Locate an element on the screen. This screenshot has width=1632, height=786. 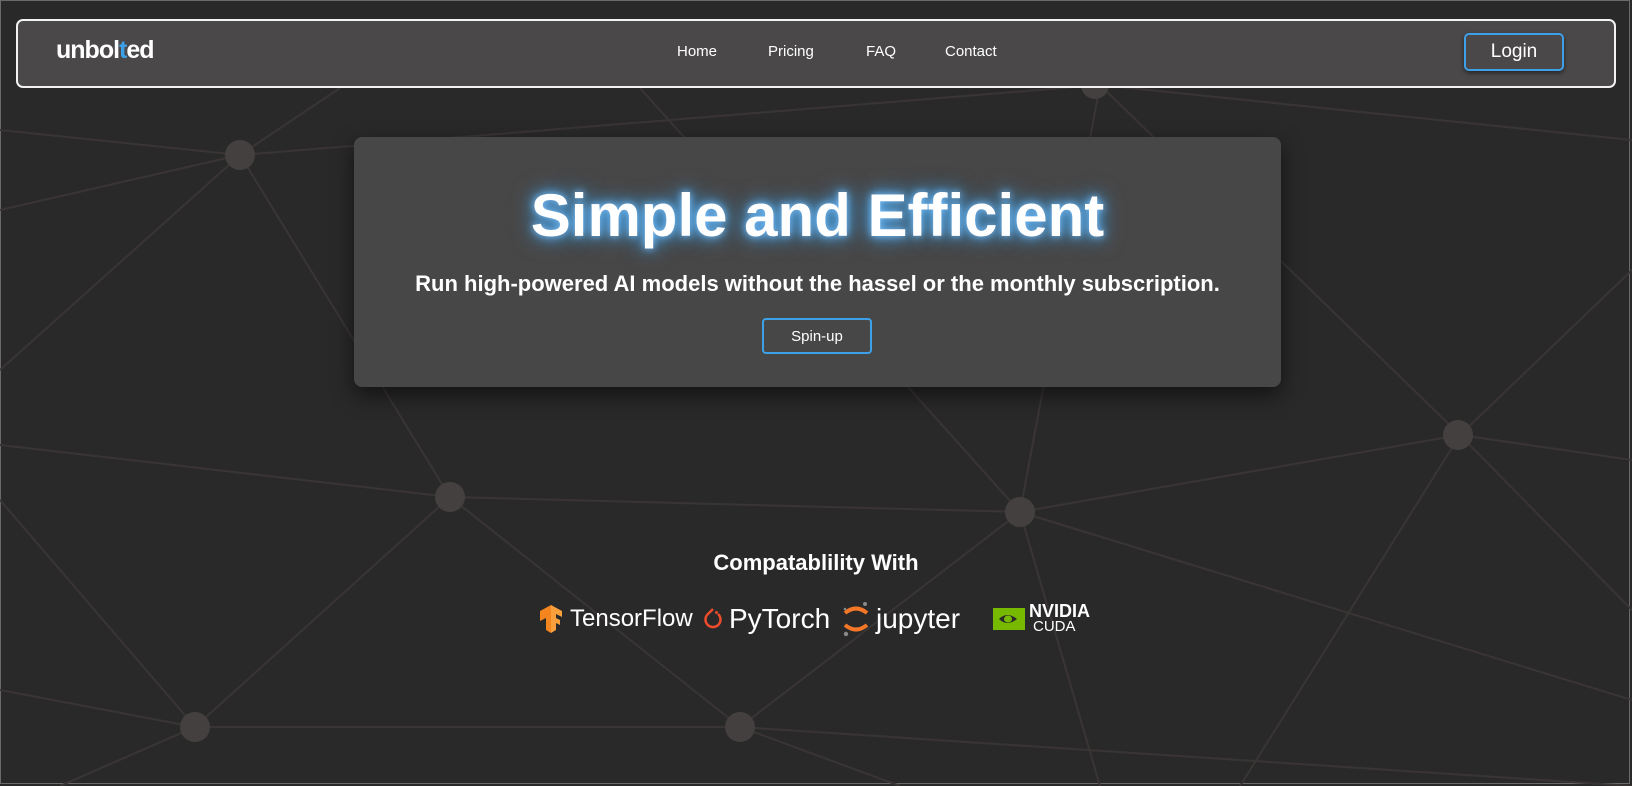
pytorch-icon is located at coordinates (713, 618).